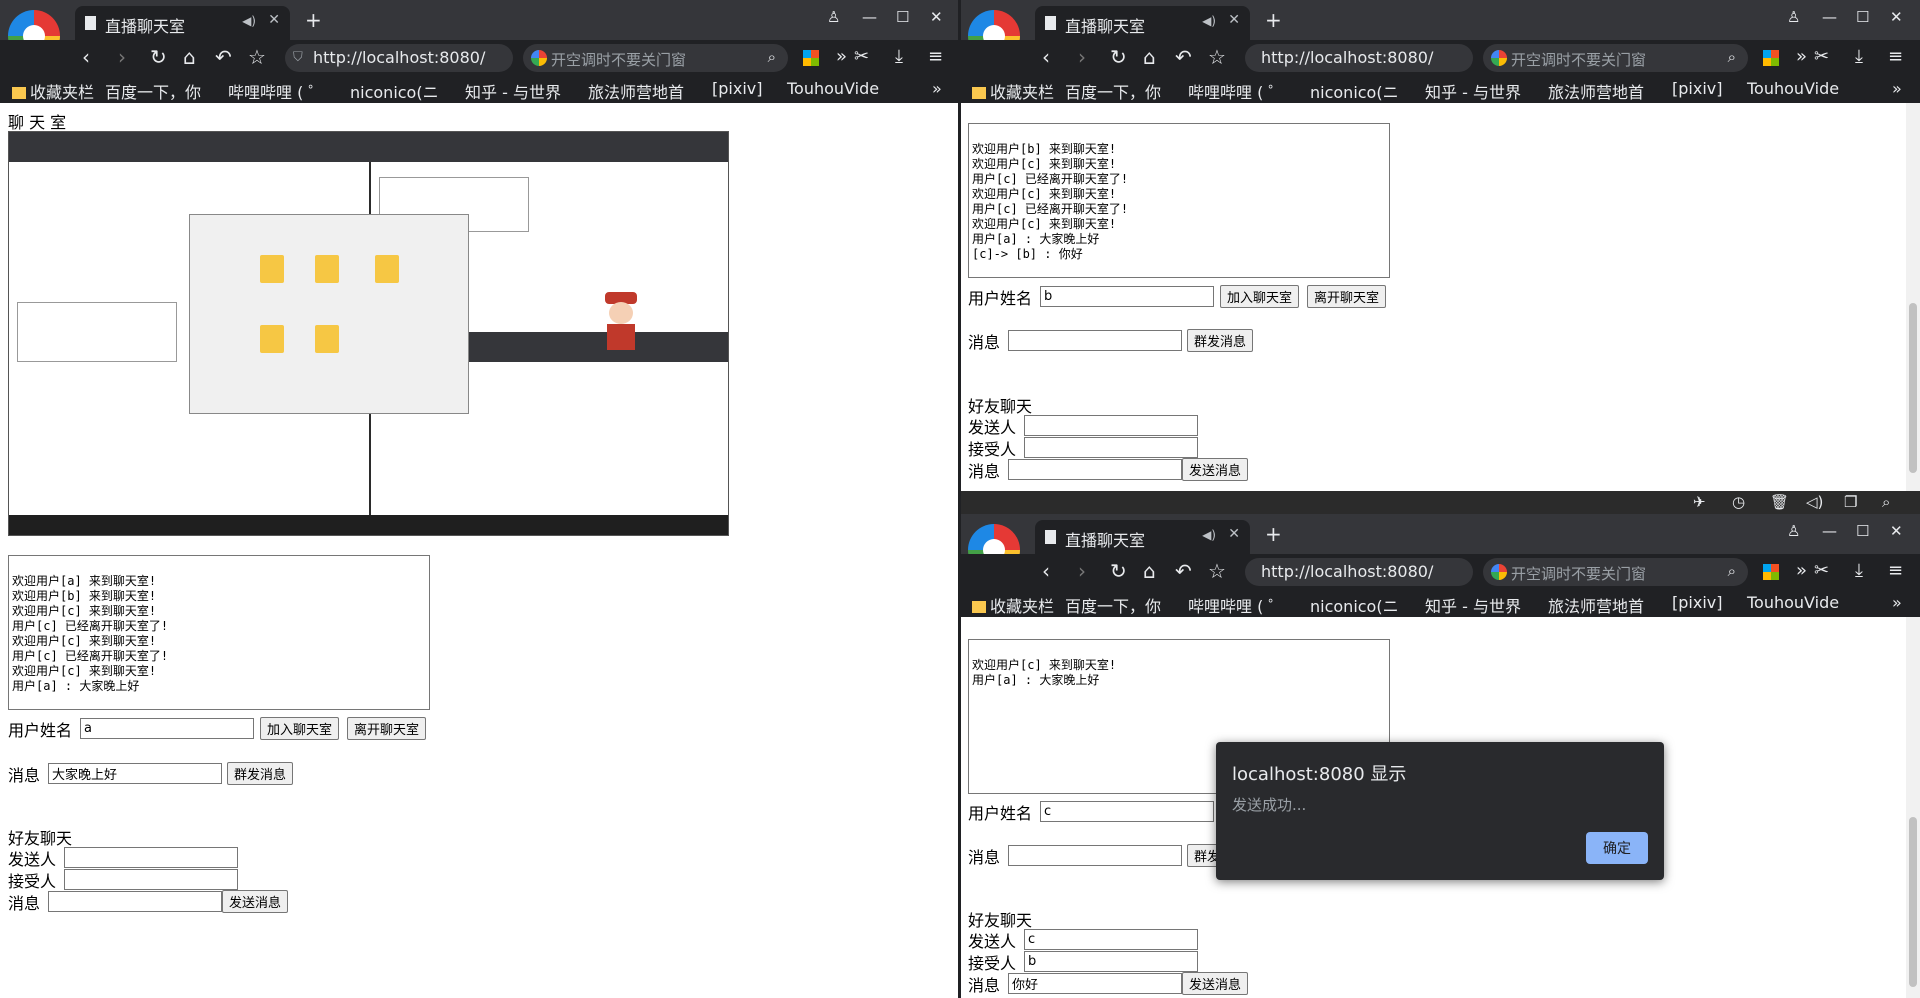 This screenshot has width=1920, height=998. What do you see at coordinates (1183, 57) in the screenshot?
I see `undo-icon: ↶` at bounding box center [1183, 57].